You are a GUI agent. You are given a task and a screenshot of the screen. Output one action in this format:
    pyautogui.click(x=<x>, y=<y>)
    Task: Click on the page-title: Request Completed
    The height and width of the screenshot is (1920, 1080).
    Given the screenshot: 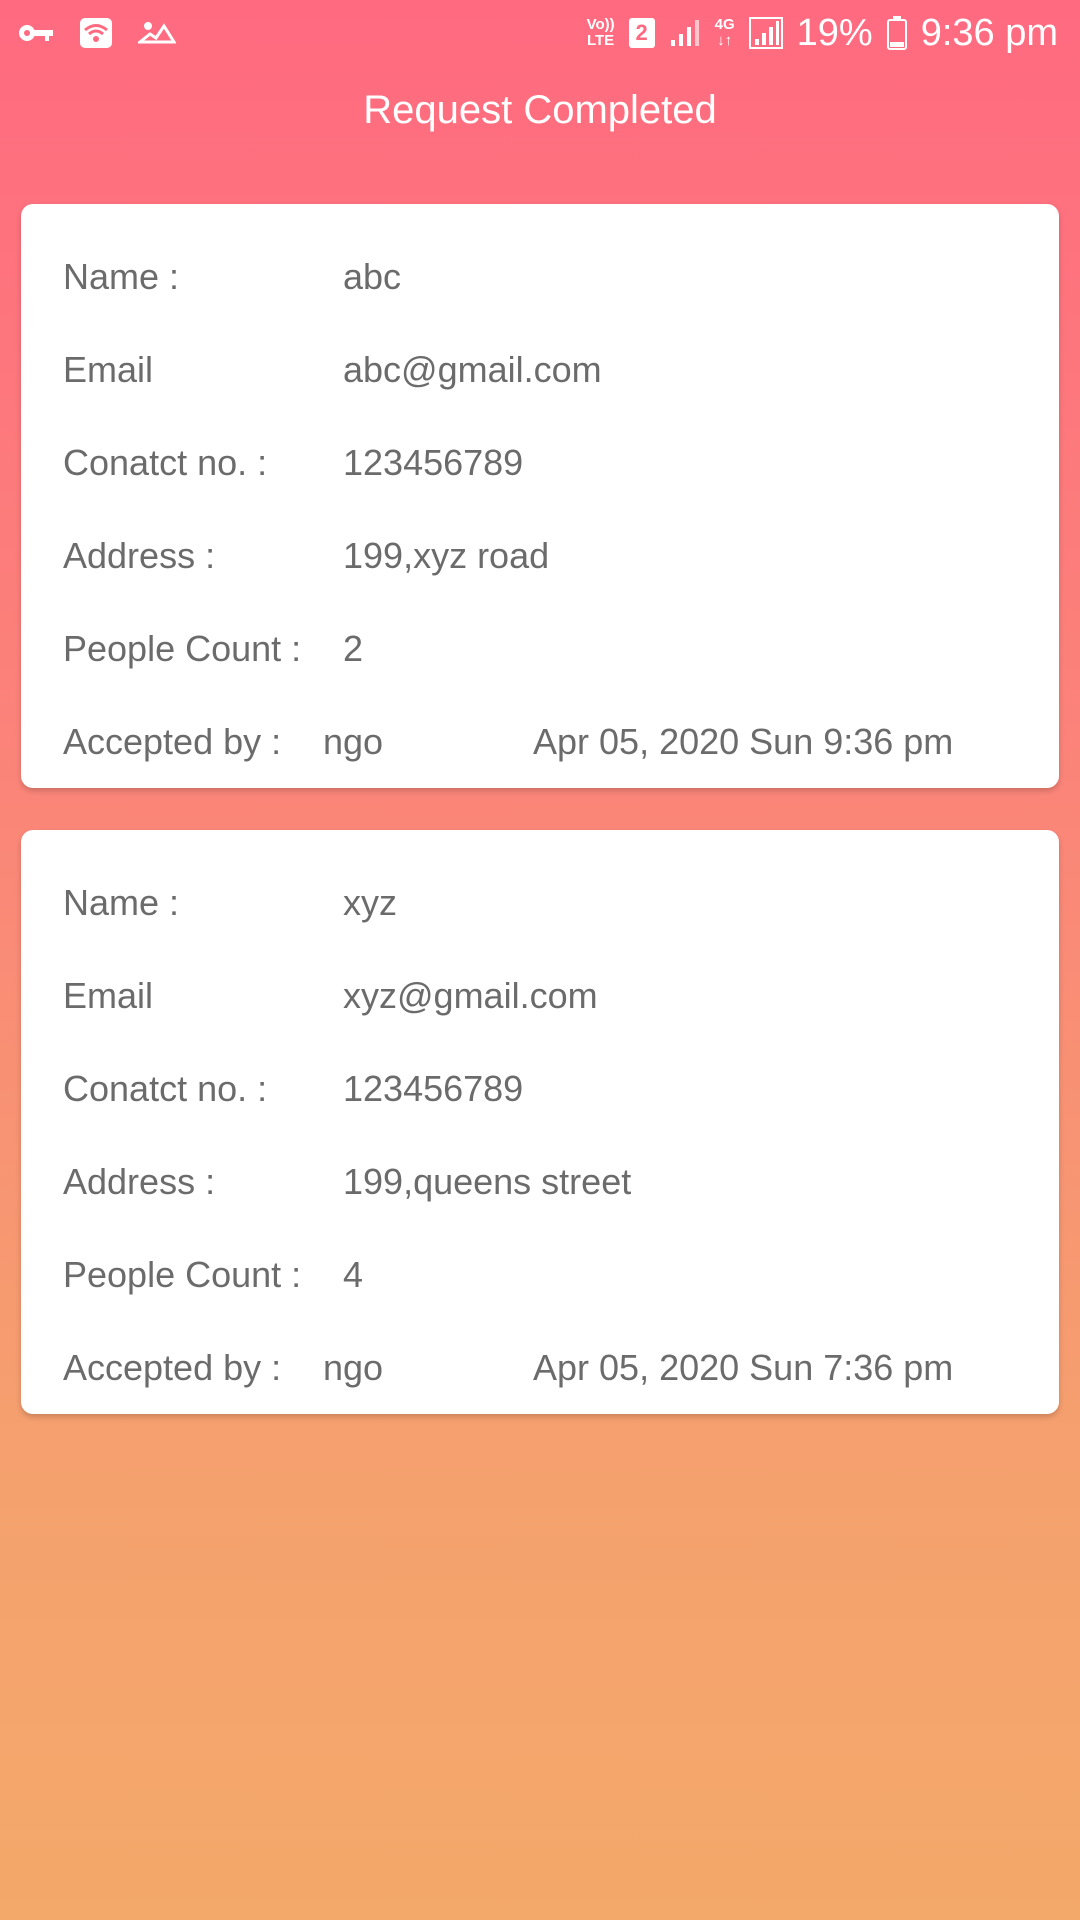 What is the action you would take?
    pyautogui.click(x=540, y=110)
    